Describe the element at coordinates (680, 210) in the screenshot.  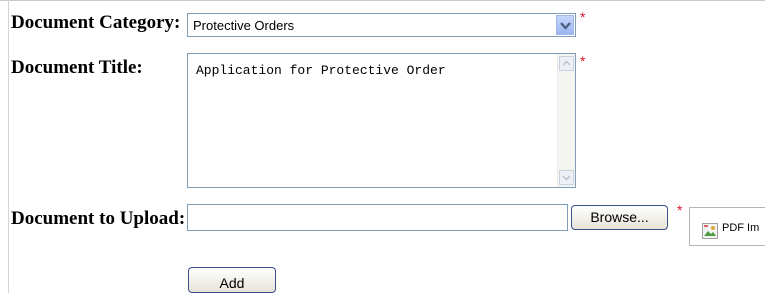
I see `upload-required-mark: *` at that location.